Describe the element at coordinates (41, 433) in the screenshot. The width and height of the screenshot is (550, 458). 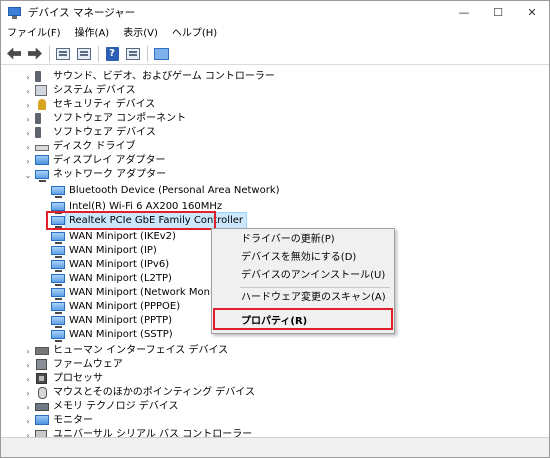
I see `usb-icon` at that location.